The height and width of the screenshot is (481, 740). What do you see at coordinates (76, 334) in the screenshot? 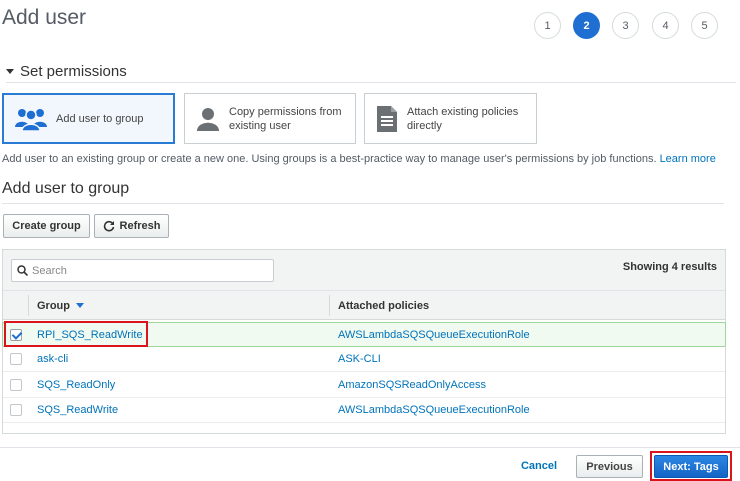
I see `highlight-box-selected-group` at bounding box center [76, 334].